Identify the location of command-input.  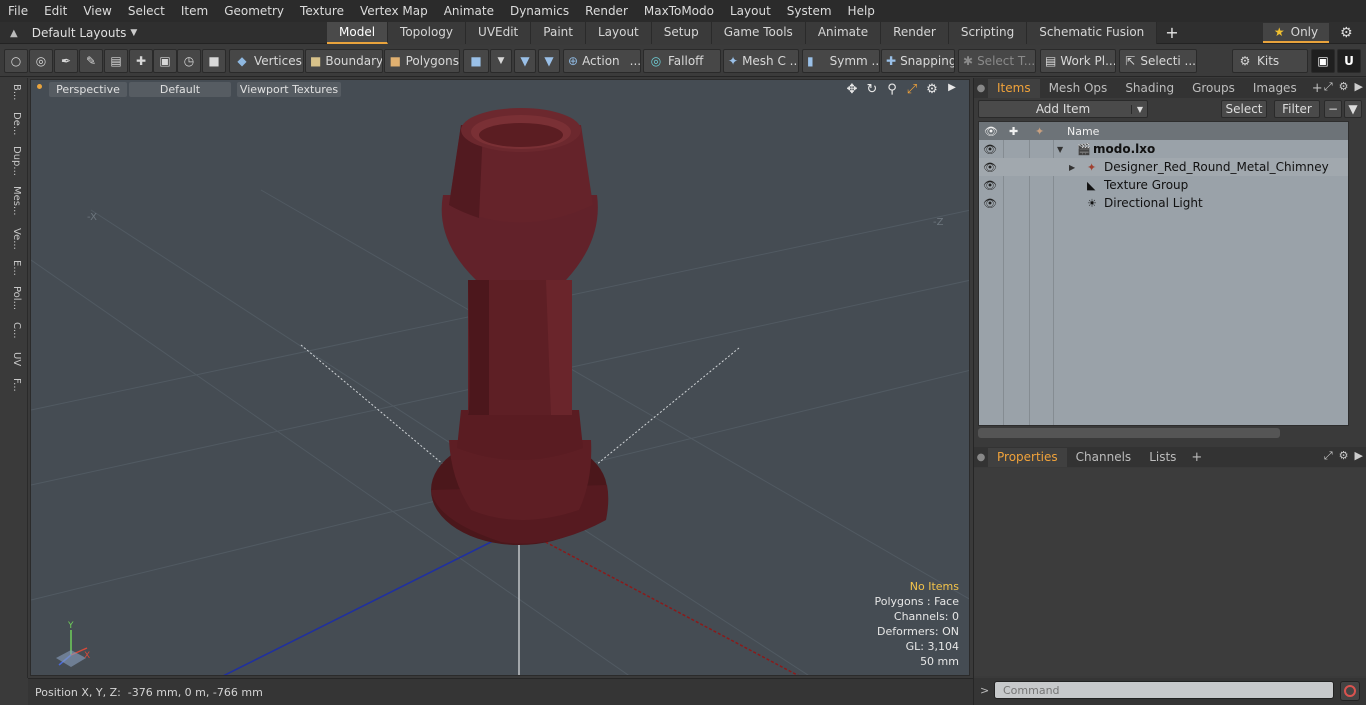
(1164, 690).